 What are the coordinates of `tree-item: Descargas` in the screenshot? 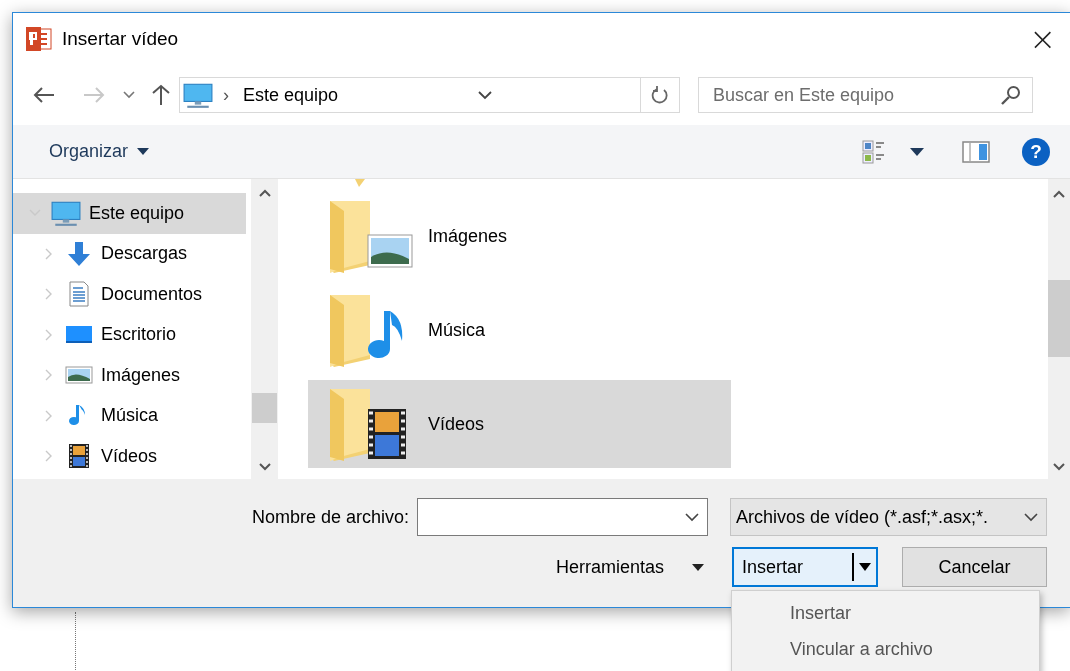 It's located at (129, 253).